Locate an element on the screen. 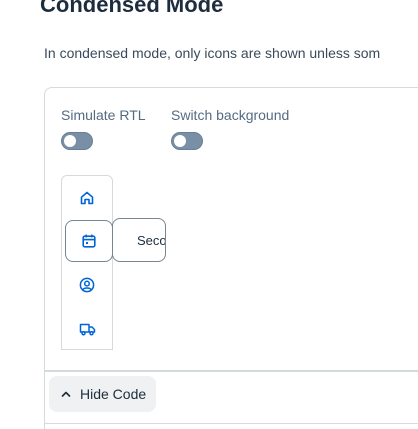  nav-item-home is located at coordinates (87, 198).